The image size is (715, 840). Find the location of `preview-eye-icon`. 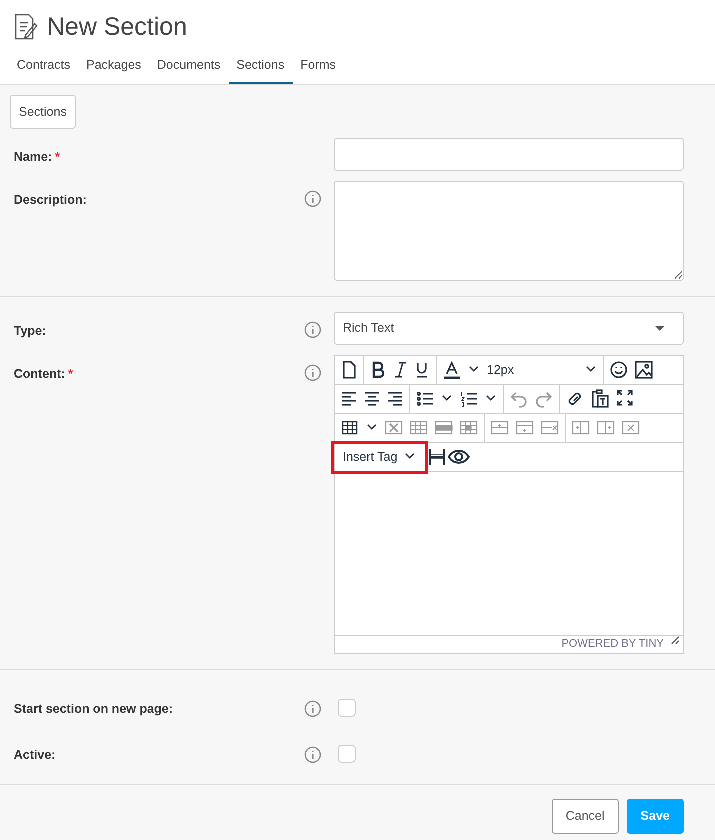

preview-eye-icon is located at coordinates (459, 457).